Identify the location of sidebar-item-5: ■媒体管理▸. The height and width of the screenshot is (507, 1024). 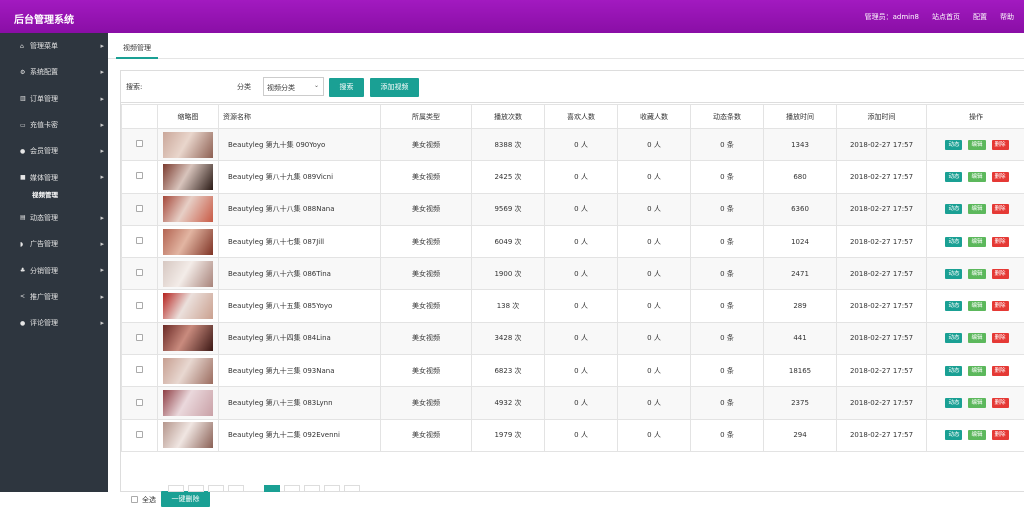
(54, 177).